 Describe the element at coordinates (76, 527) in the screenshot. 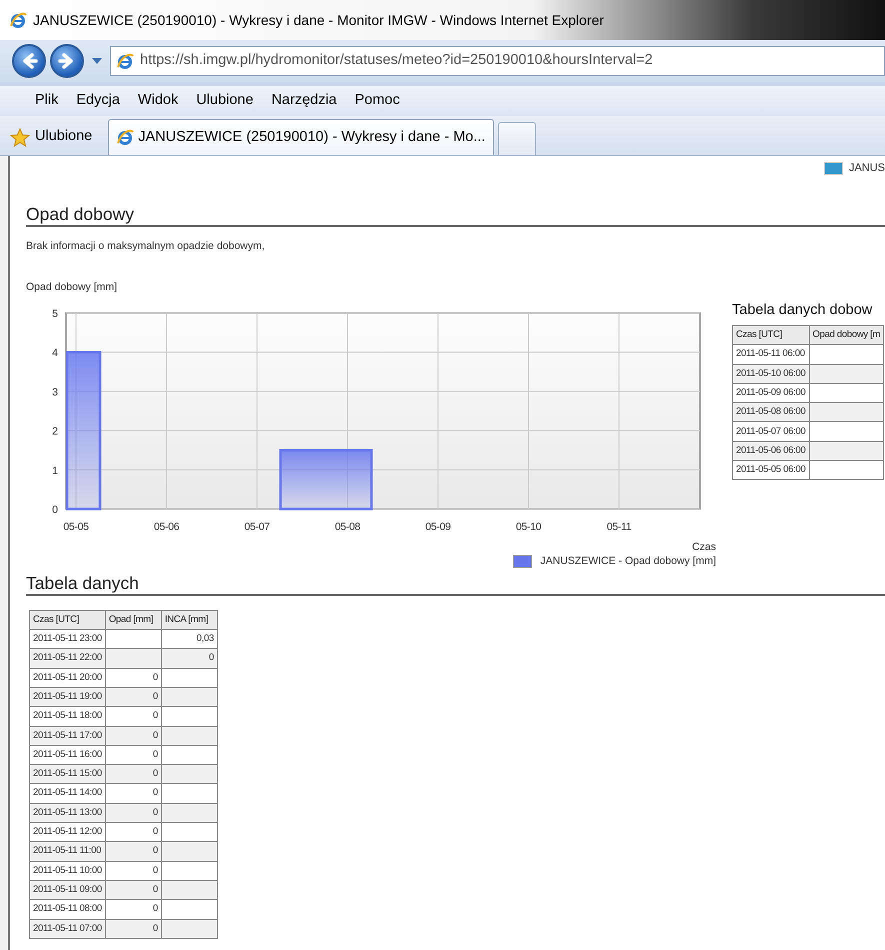

I see `tick-label: 05-05` at that location.